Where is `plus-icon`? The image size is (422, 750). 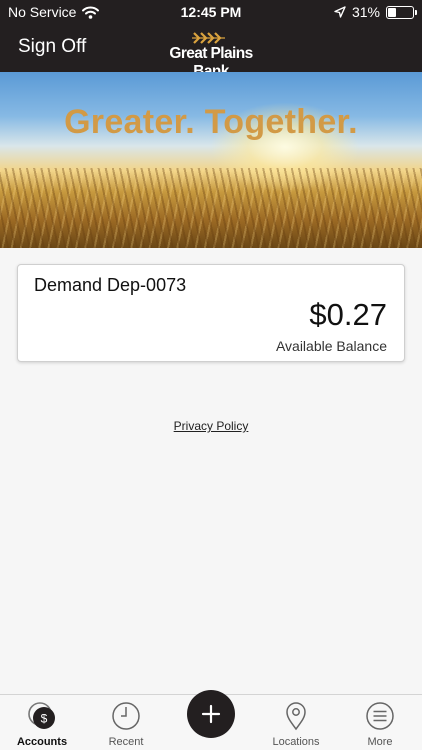 plus-icon is located at coordinates (211, 714).